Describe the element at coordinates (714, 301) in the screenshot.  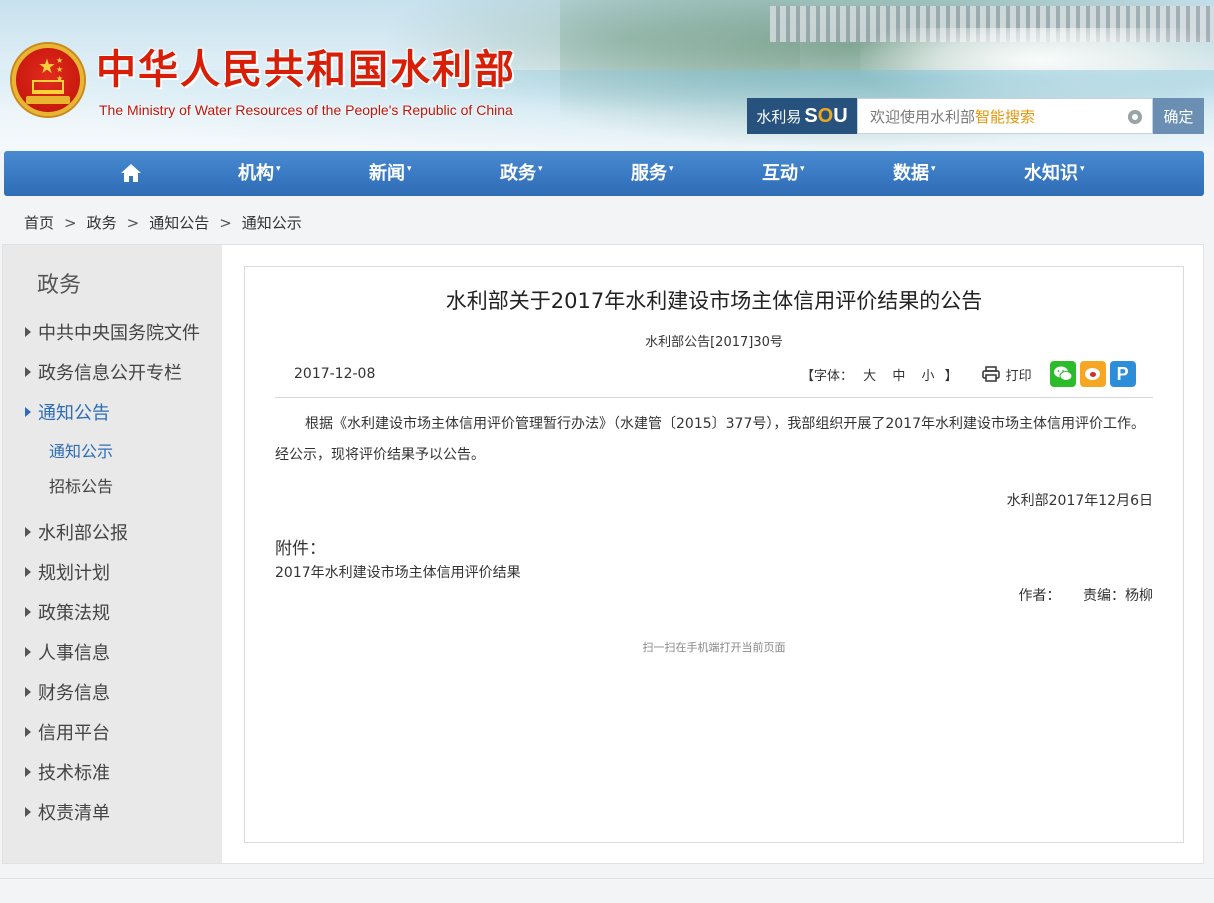
I see `article-title: 水利部关于2017年水利建设市场主体信用评价结果的公告` at that location.